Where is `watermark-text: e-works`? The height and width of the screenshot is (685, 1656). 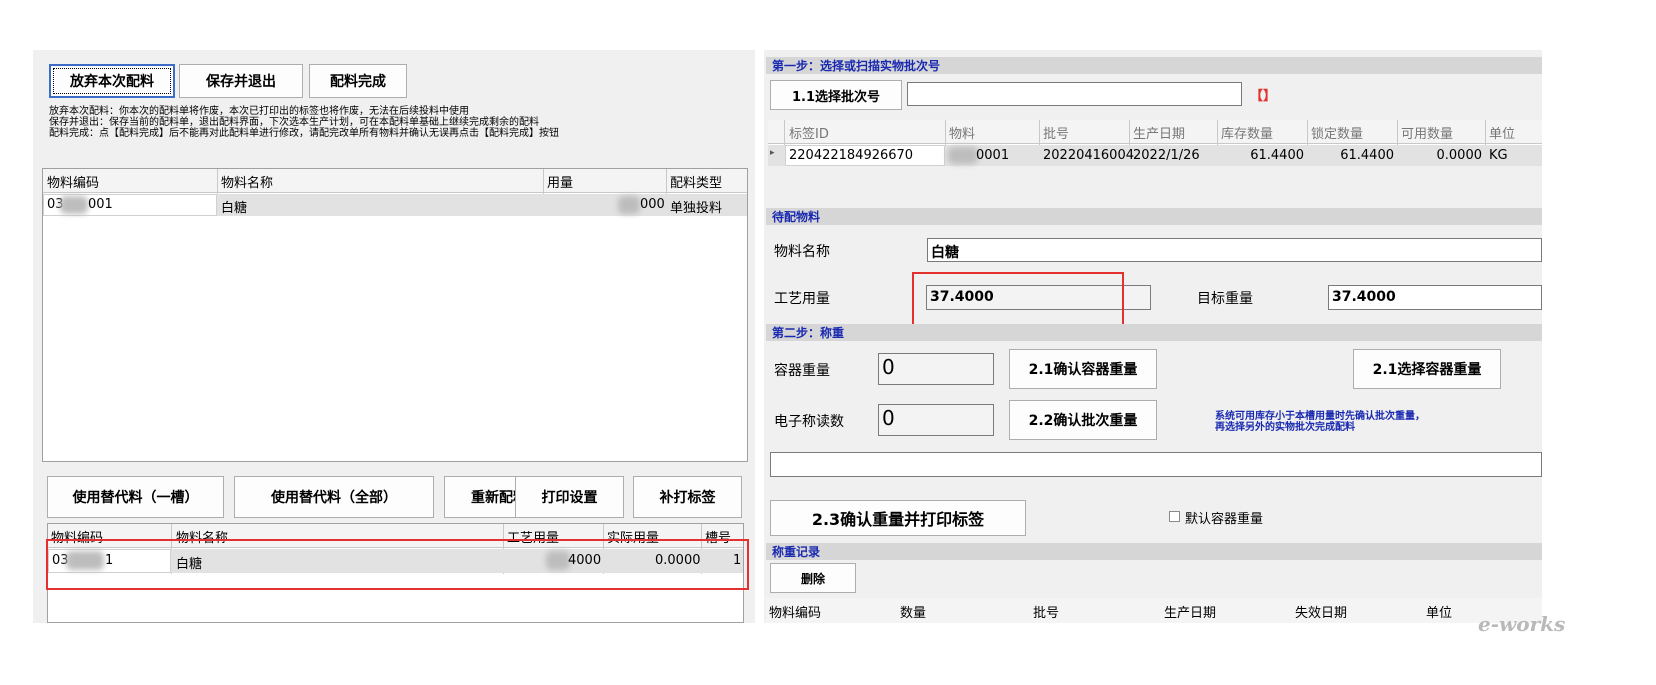 watermark-text: e-works is located at coordinates (1522, 624).